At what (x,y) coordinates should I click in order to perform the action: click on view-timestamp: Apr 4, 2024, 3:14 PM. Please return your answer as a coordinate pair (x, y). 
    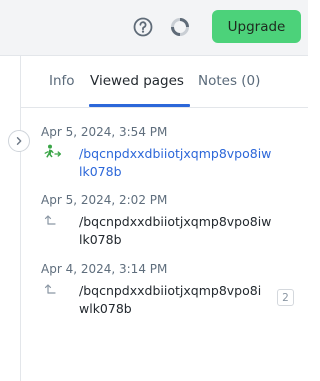
    Looking at the image, I should click on (104, 269).